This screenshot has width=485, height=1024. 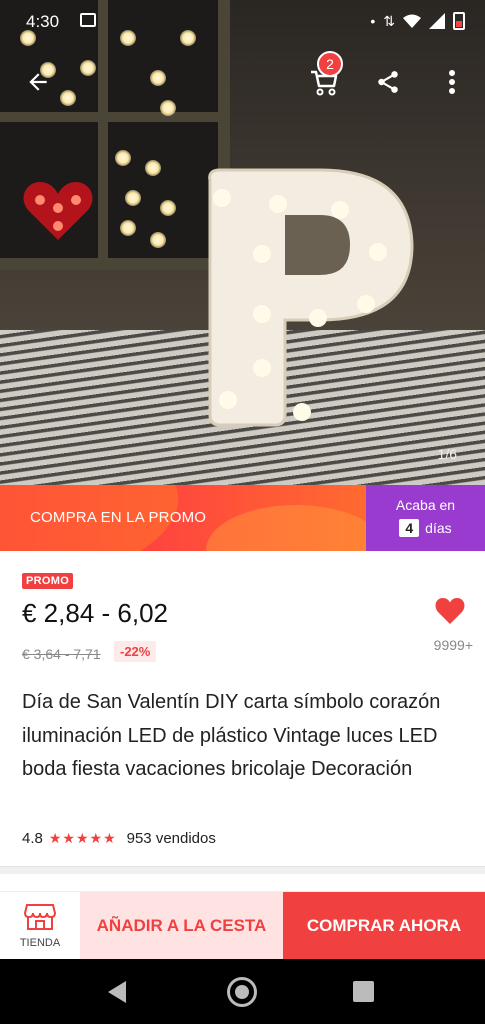 What do you see at coordinates (425, 505) in the screenshot?
I see `promo-ends-label: Acaba en` at bounding box center [425, 505].